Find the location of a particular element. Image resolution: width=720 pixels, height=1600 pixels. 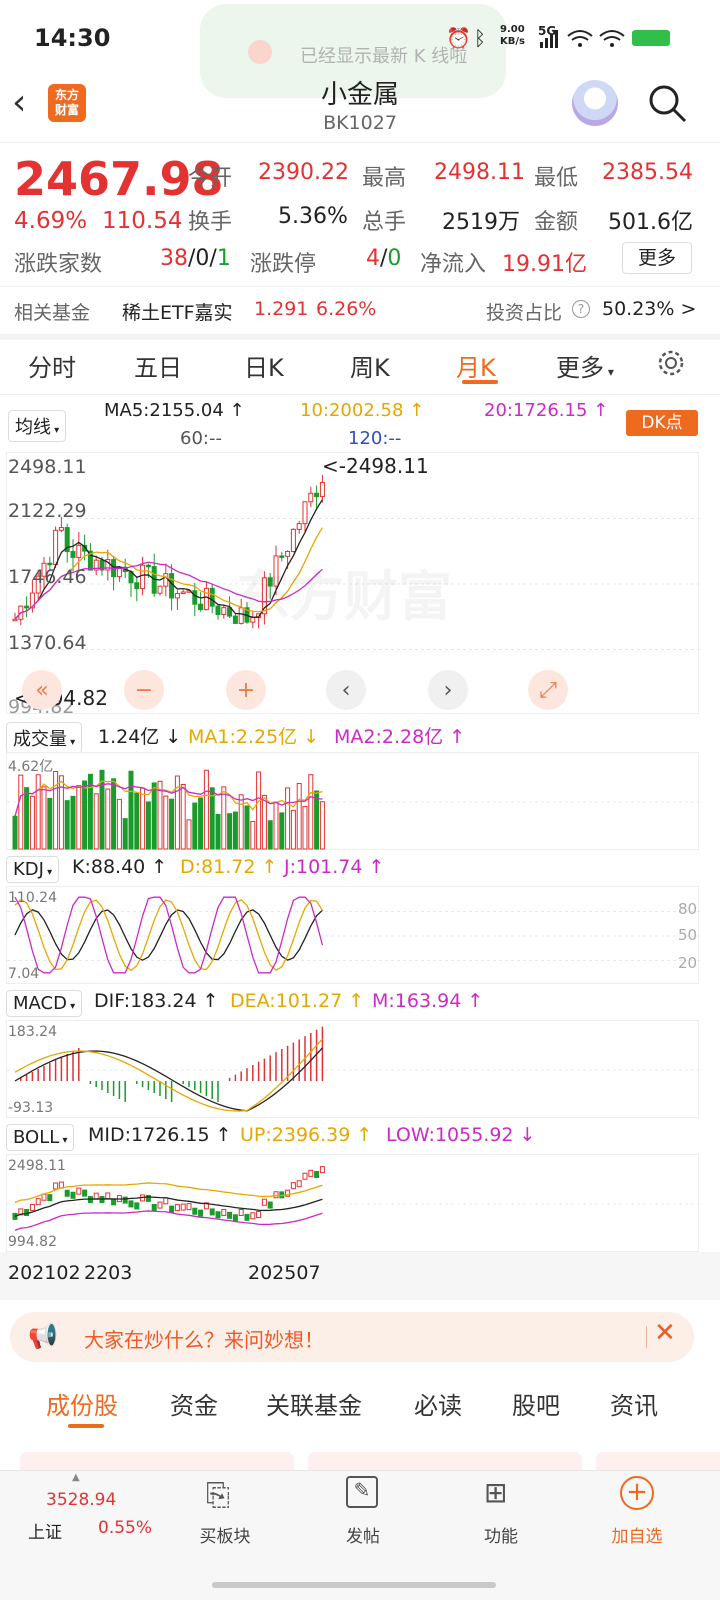

home-indicator is located at coordinates (354, 1585).